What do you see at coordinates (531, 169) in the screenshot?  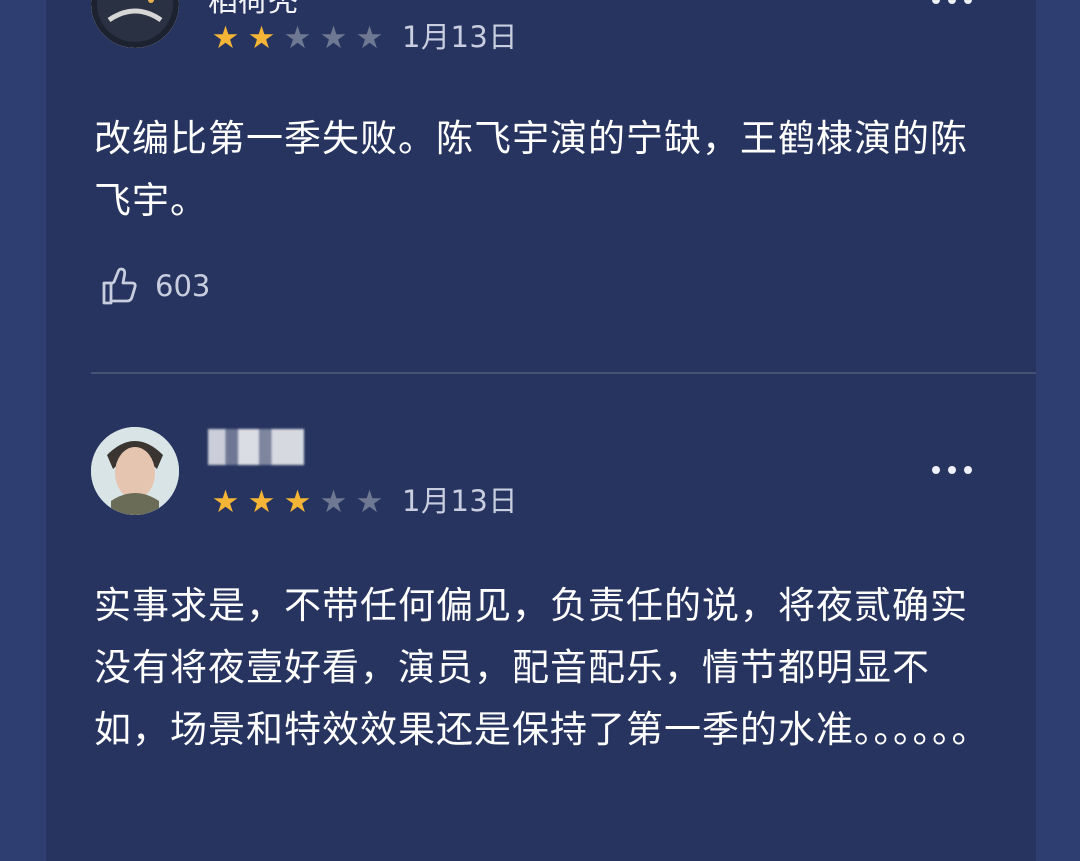 I see `review-text: 改编比第一季失败。陈飞宇演的宁缺，王鹤棣演的陈飞宇。` at bounding box center [531, 169].